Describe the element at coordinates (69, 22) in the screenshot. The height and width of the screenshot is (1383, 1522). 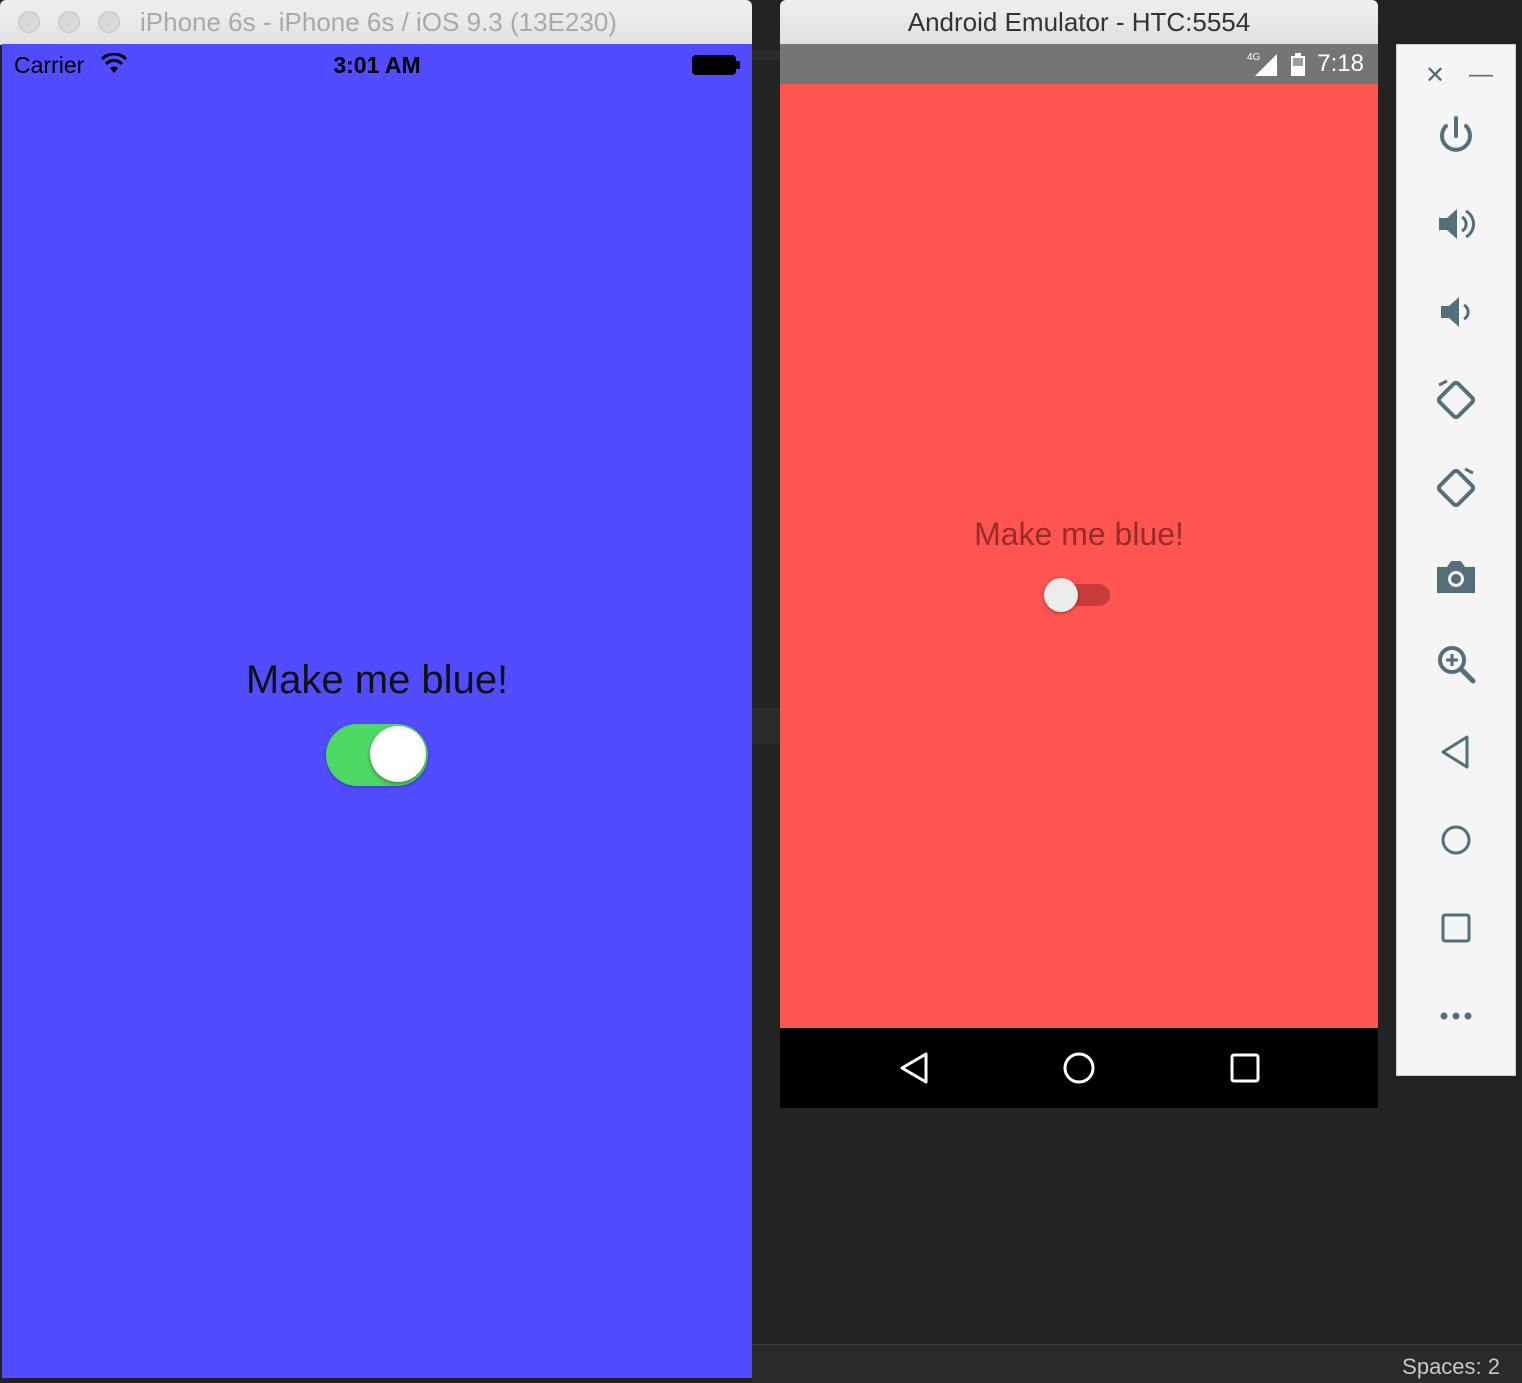
I see `minimize-window-button` at that location.